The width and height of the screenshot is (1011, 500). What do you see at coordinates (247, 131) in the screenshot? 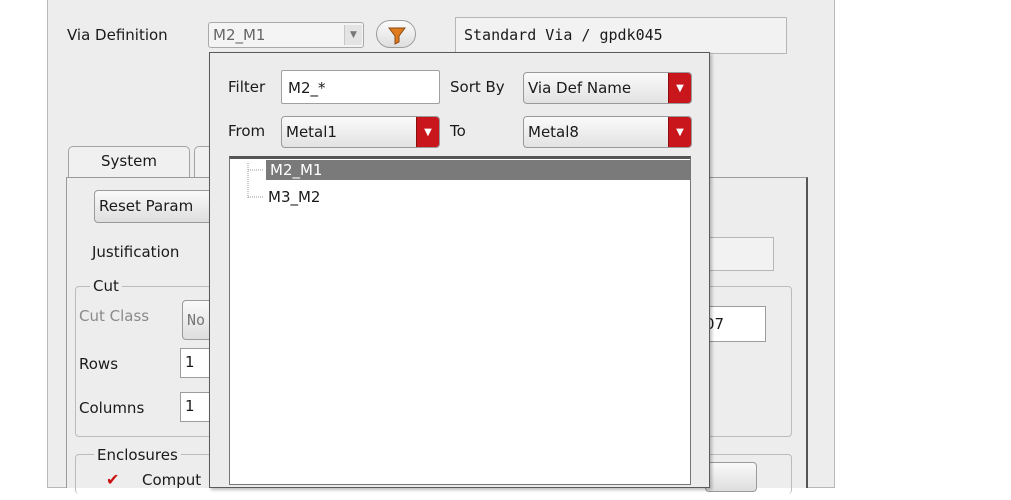
I see `from-label: From` at bounding box center [247, 131].